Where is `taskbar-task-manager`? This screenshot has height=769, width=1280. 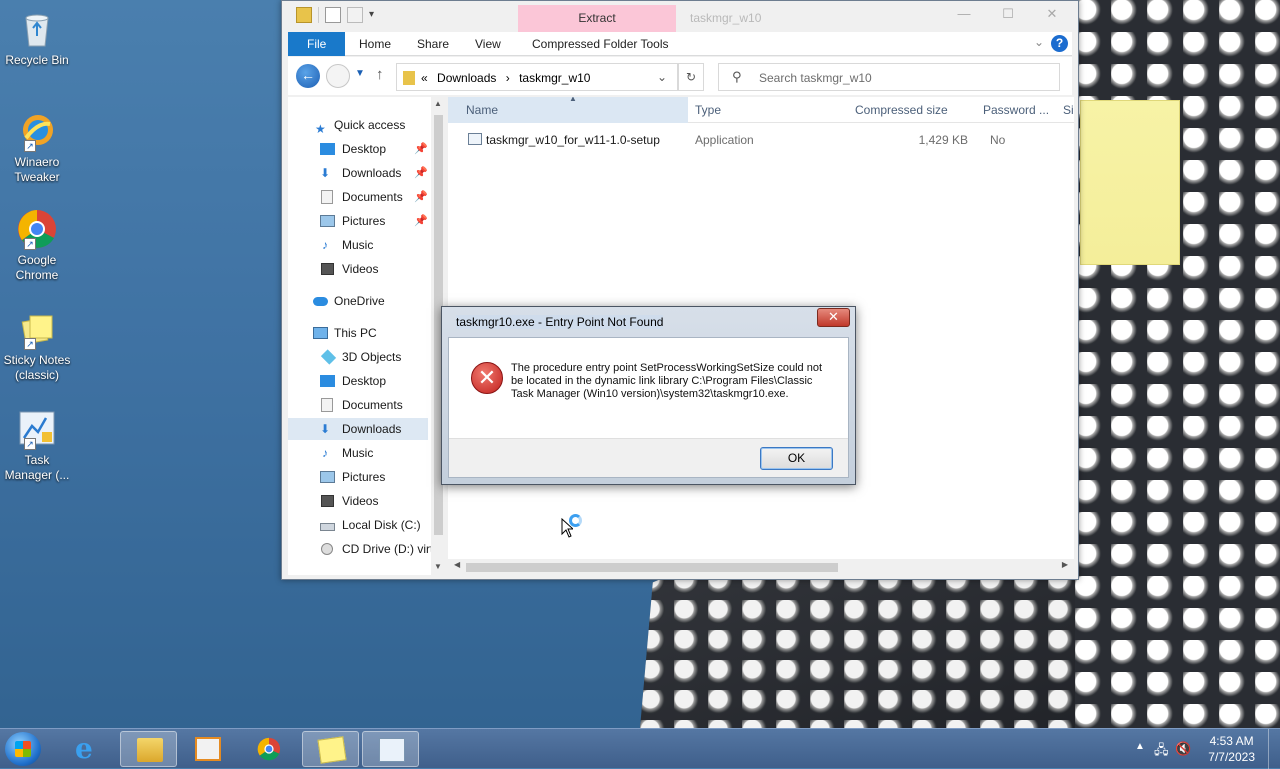
taskbar-task-manager is located at coordinates (390, 749).